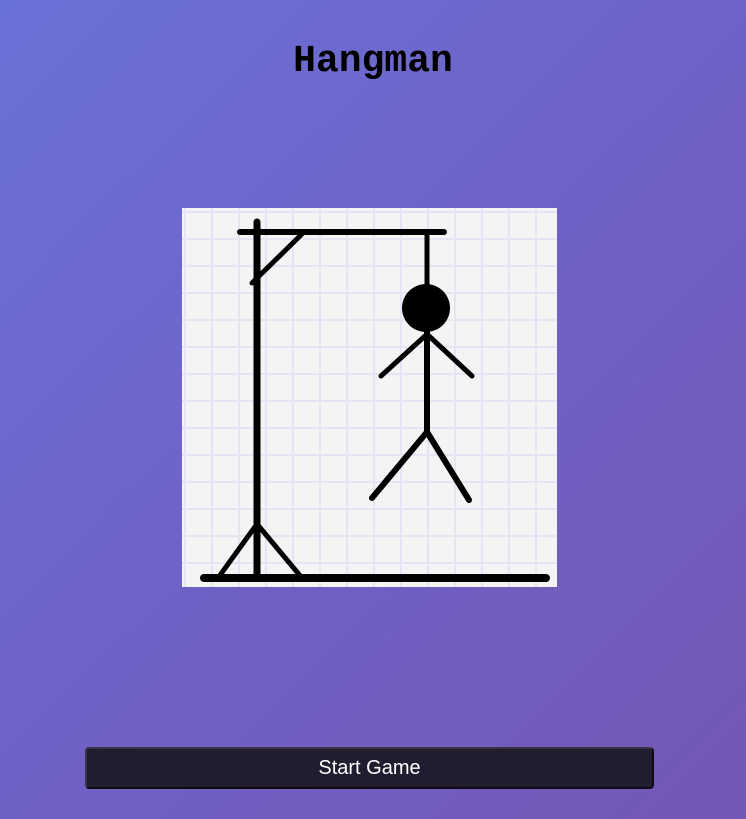 Image resolution: width=746 pixels, height=819 pixels. Describe the element at coordinates (237, 551) in the screenshot. I see `gallows-foot-left` at that location.